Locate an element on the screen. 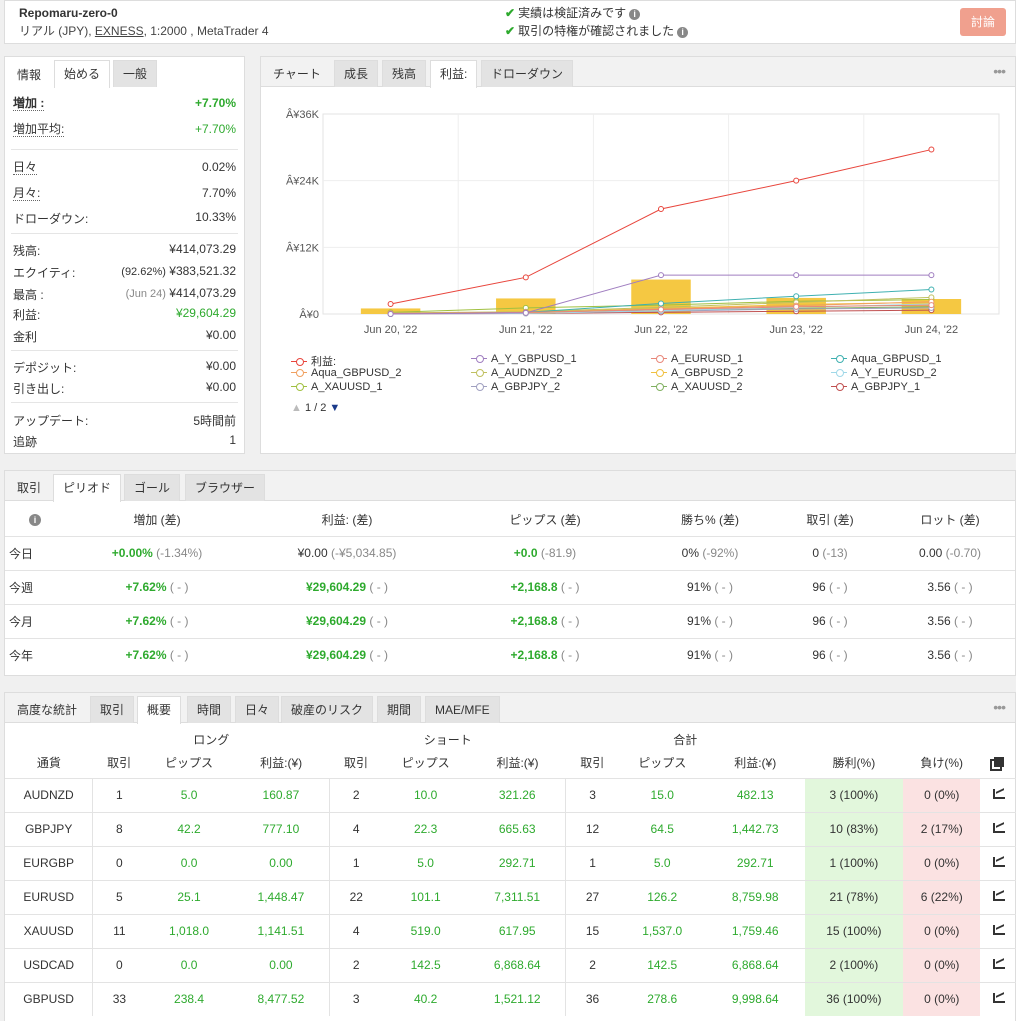  tab-advanced-stats: 高度な統計 is located at coordinates (47, 709).